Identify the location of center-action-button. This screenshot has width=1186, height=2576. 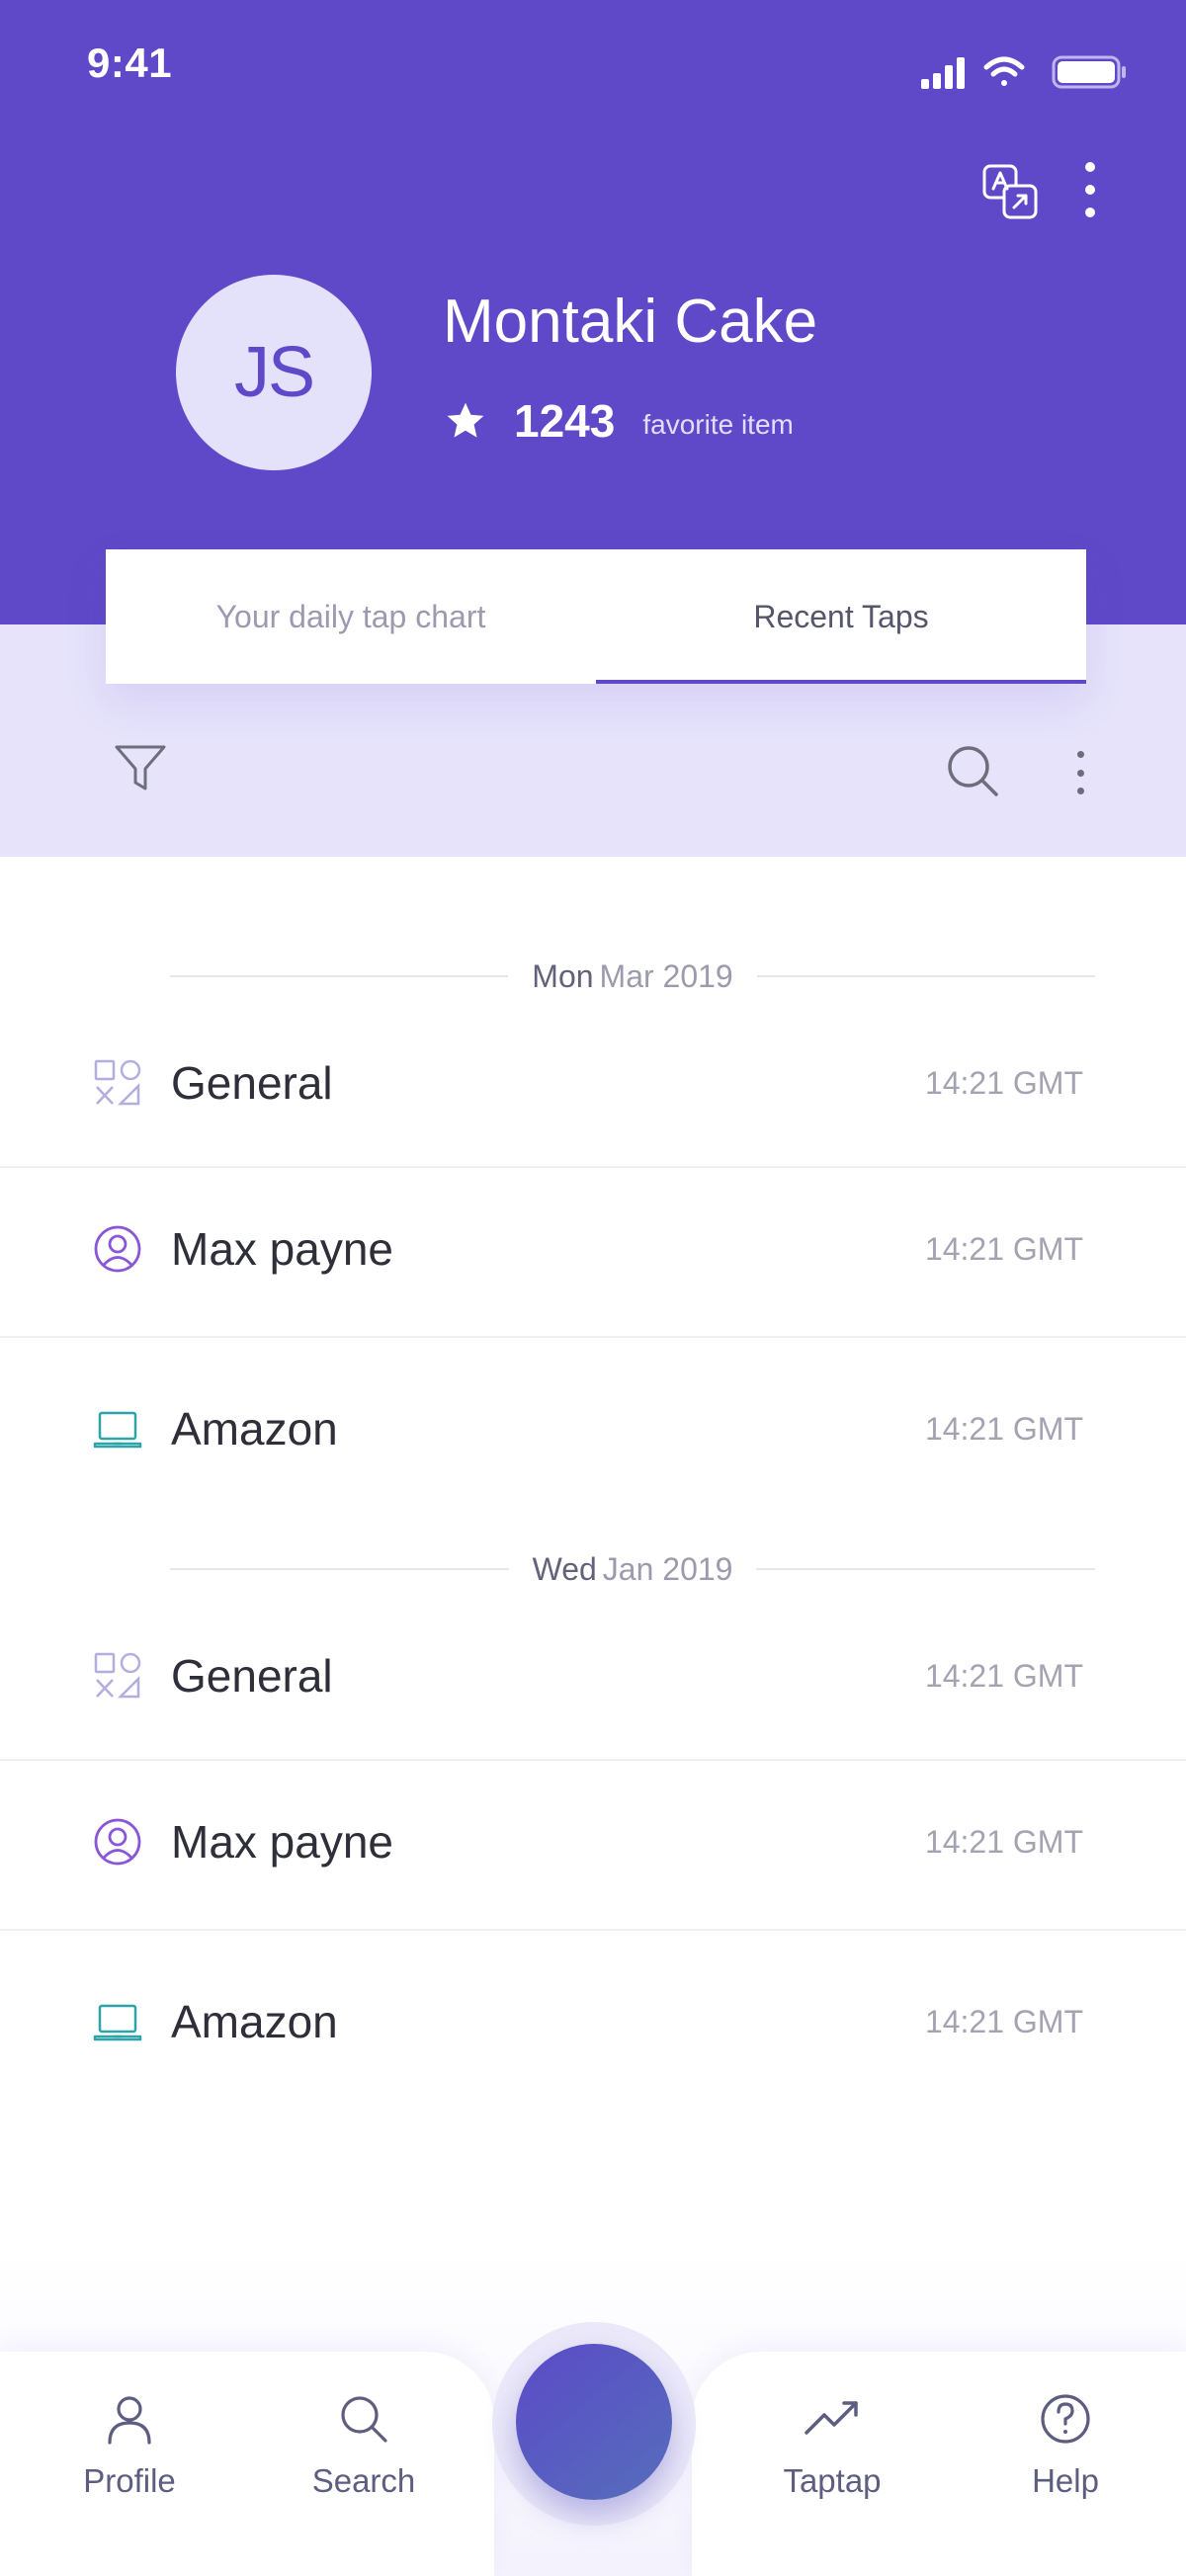
(594, 2422).